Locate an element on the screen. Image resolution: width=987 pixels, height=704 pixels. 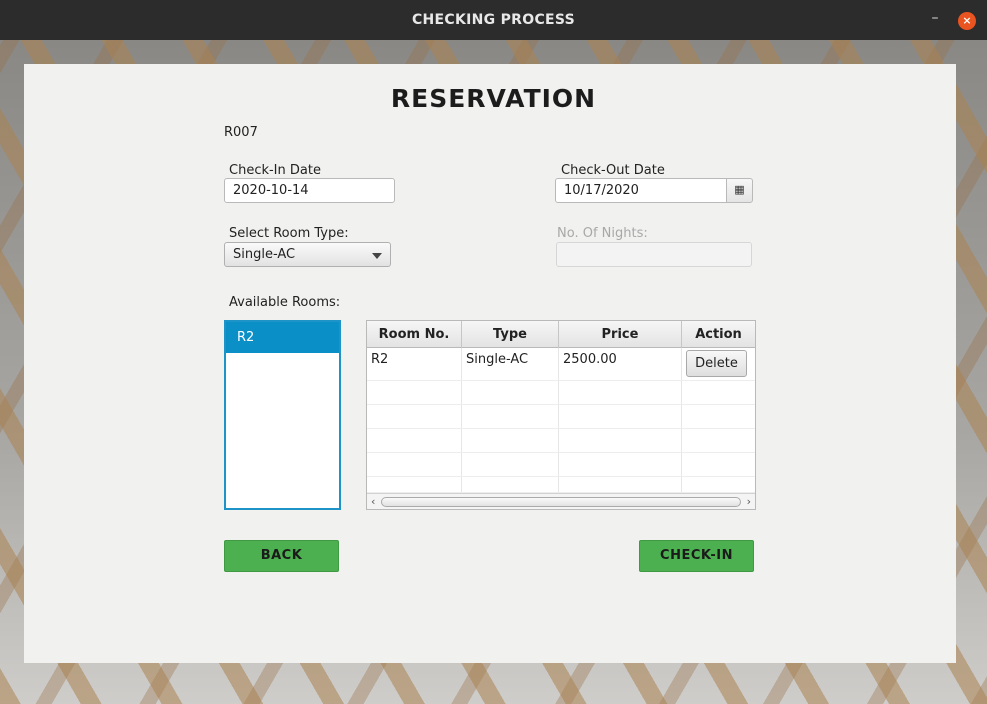
chevron-right-icon: › is located at coordinates (749, 501).